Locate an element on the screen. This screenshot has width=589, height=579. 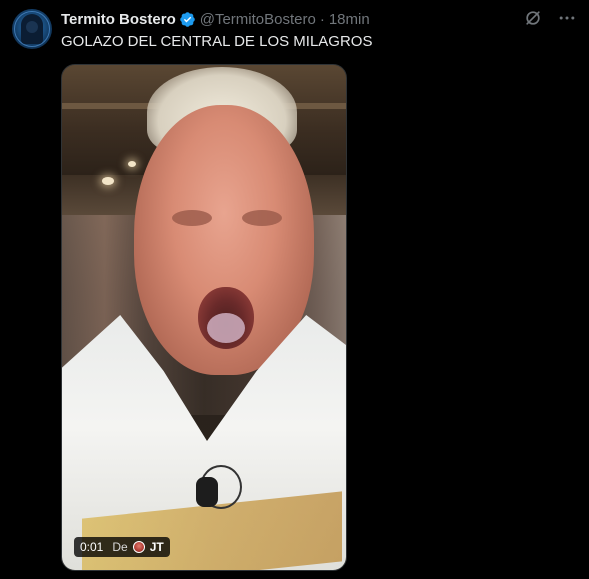
video-person-tongue is located at coordinates (226, 328).